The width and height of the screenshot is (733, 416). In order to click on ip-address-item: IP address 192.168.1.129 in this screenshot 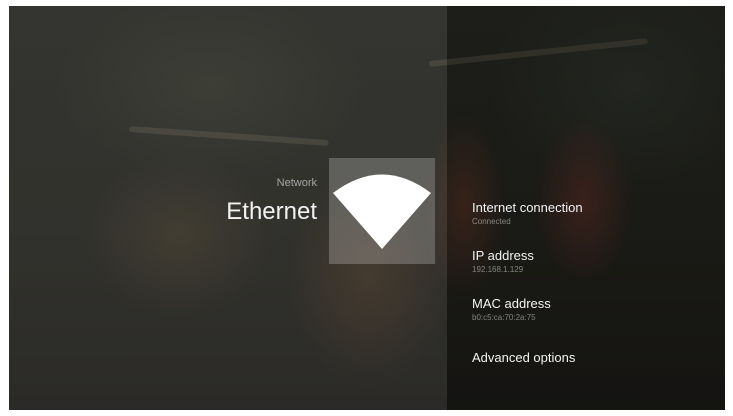, I will do `click(592, 272)`.